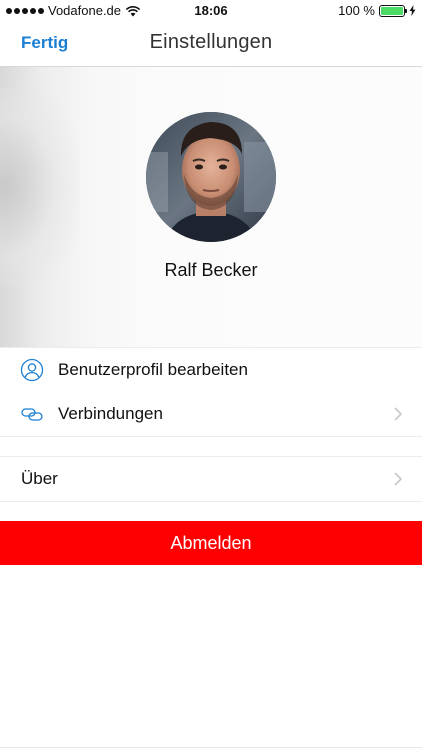  Describe the element at coordinates (211, 543) in the screenshot. I see `logout-button: Abmelden` at that location.